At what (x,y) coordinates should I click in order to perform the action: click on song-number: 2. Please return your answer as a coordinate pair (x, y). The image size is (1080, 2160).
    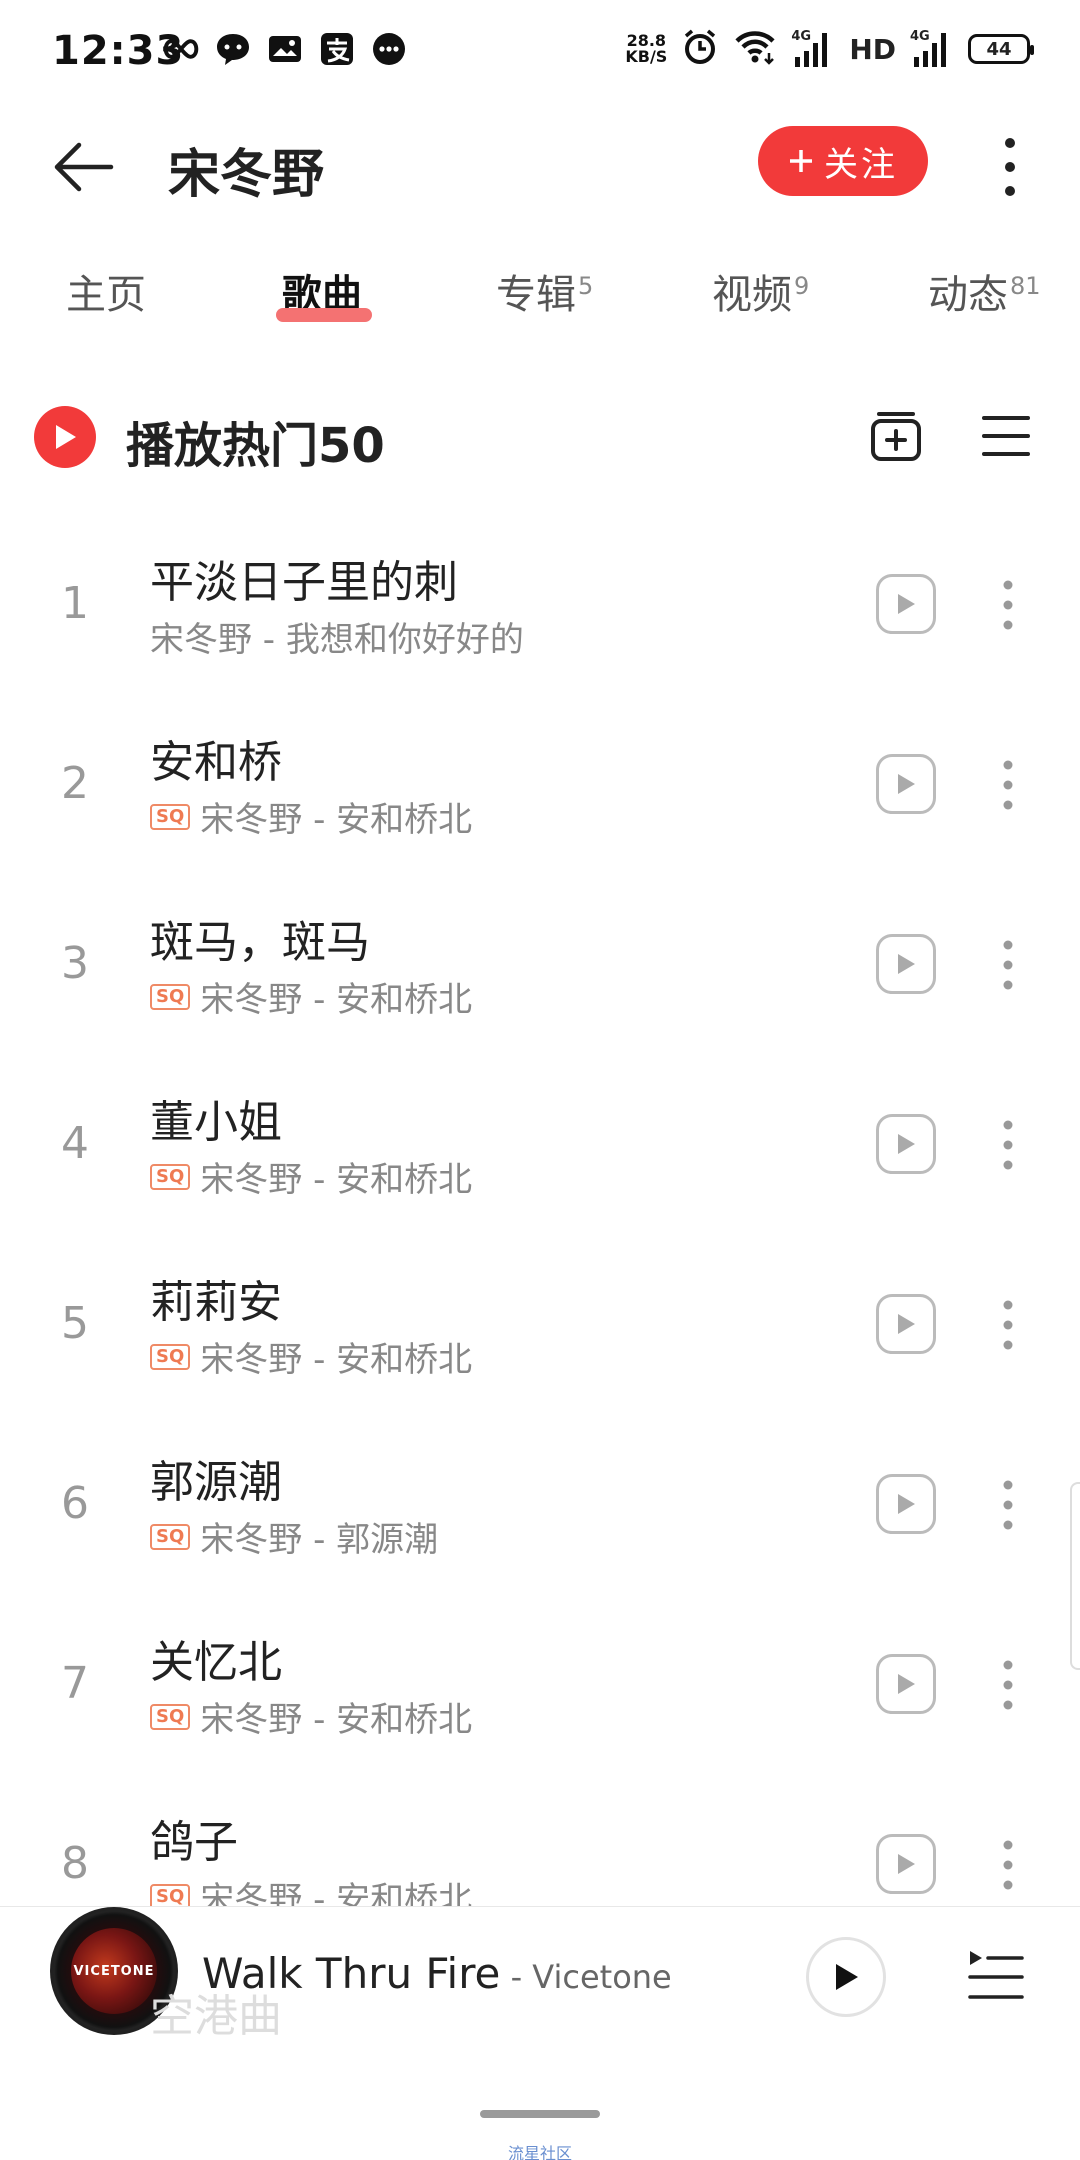
    Looking at the image, I should click on (75, 783).